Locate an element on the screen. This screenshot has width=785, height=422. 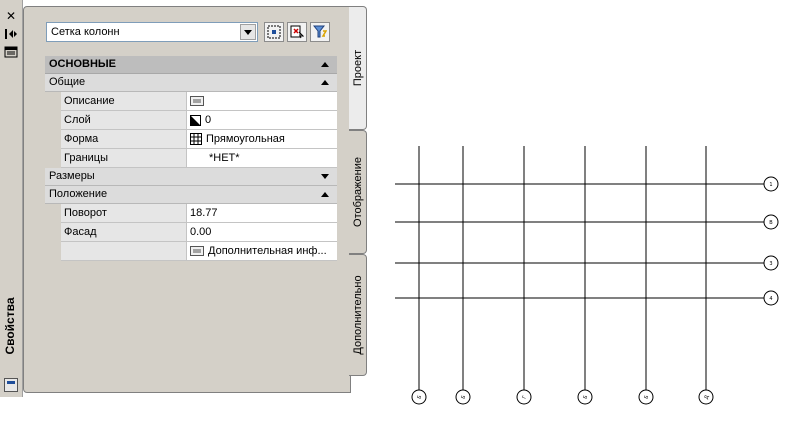
group-location: Положение is located at coordinates (191, 195).